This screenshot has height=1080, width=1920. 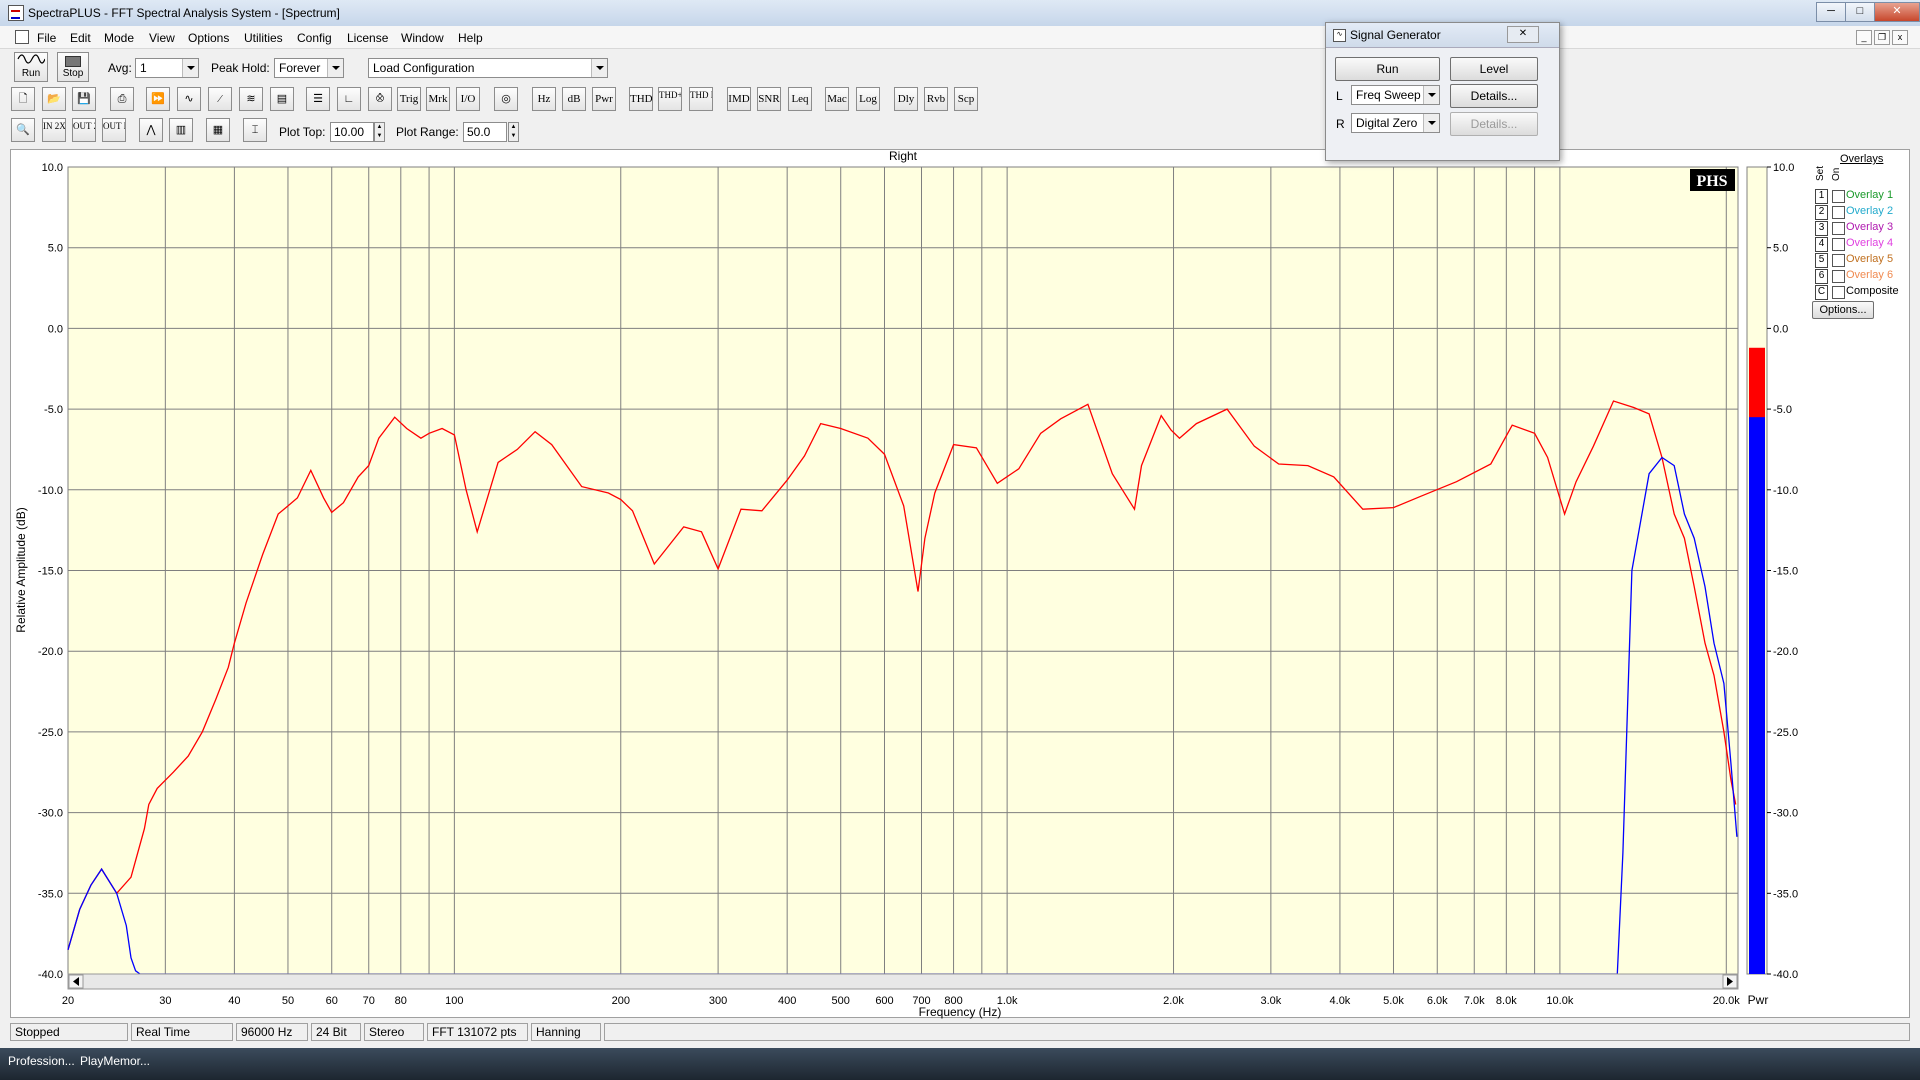 What do you see at coordinates (1821, 276) in the screenshot?
I see `overlay-set-button: 6` at bounding box center [1821, 276].